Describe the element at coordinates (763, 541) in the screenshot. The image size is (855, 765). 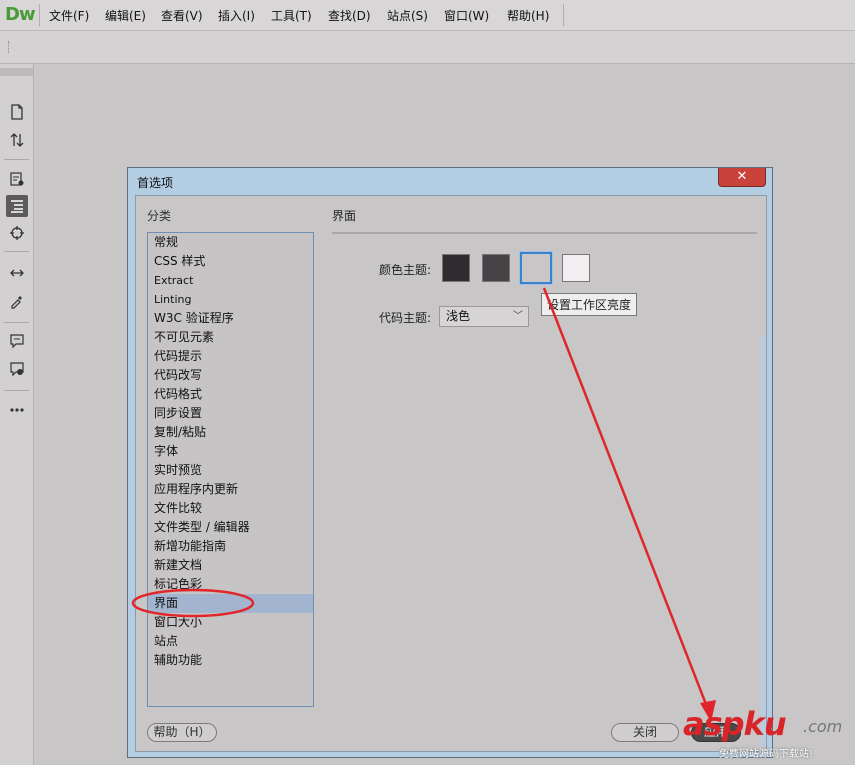
I see `scrollbar` at that location.